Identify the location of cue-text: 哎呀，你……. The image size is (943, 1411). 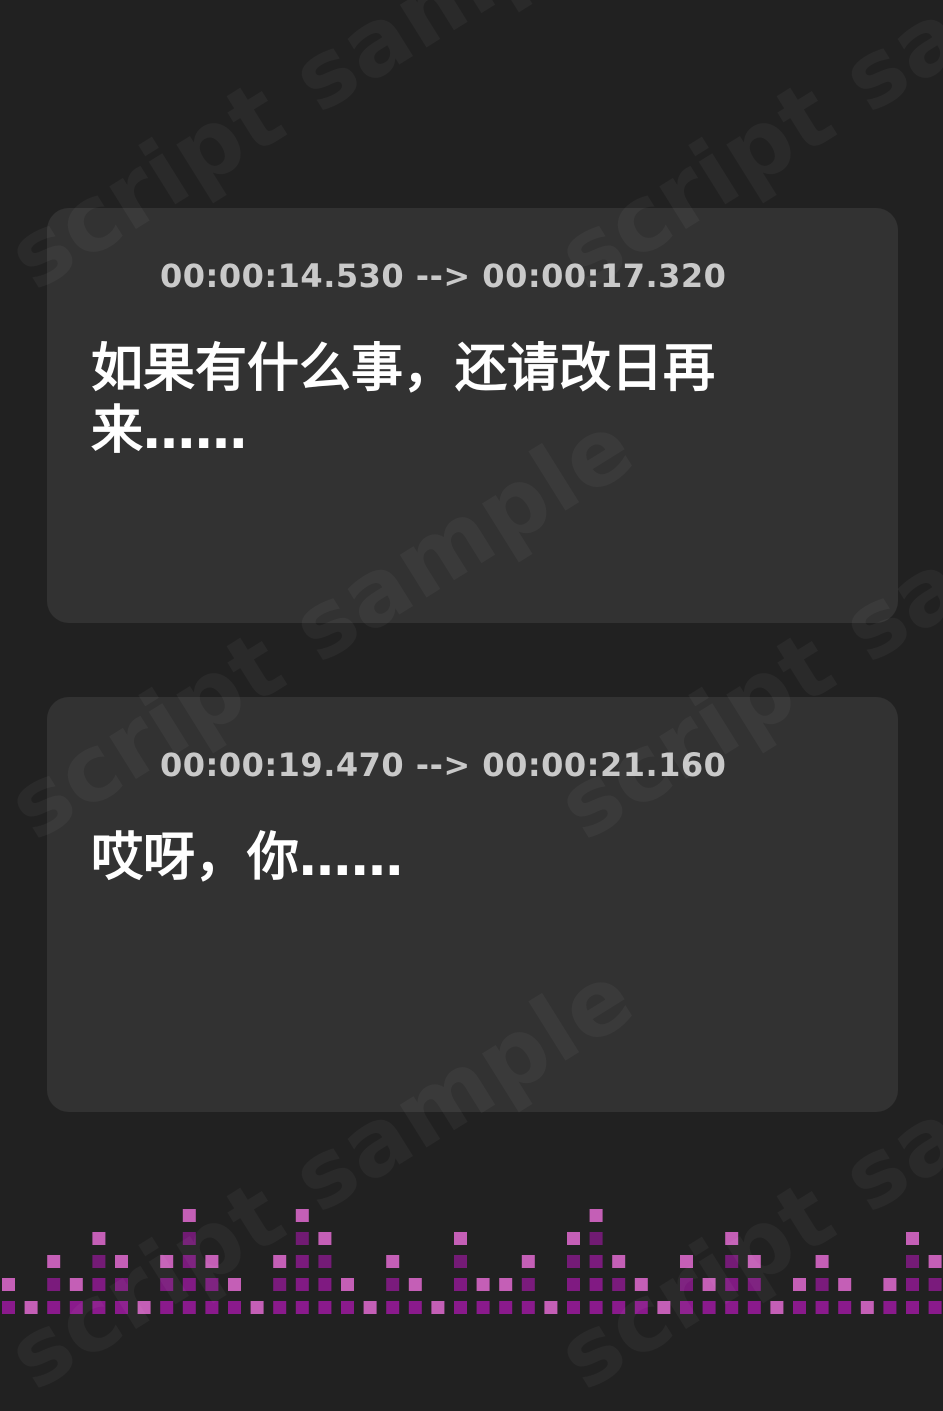
(247, 858).